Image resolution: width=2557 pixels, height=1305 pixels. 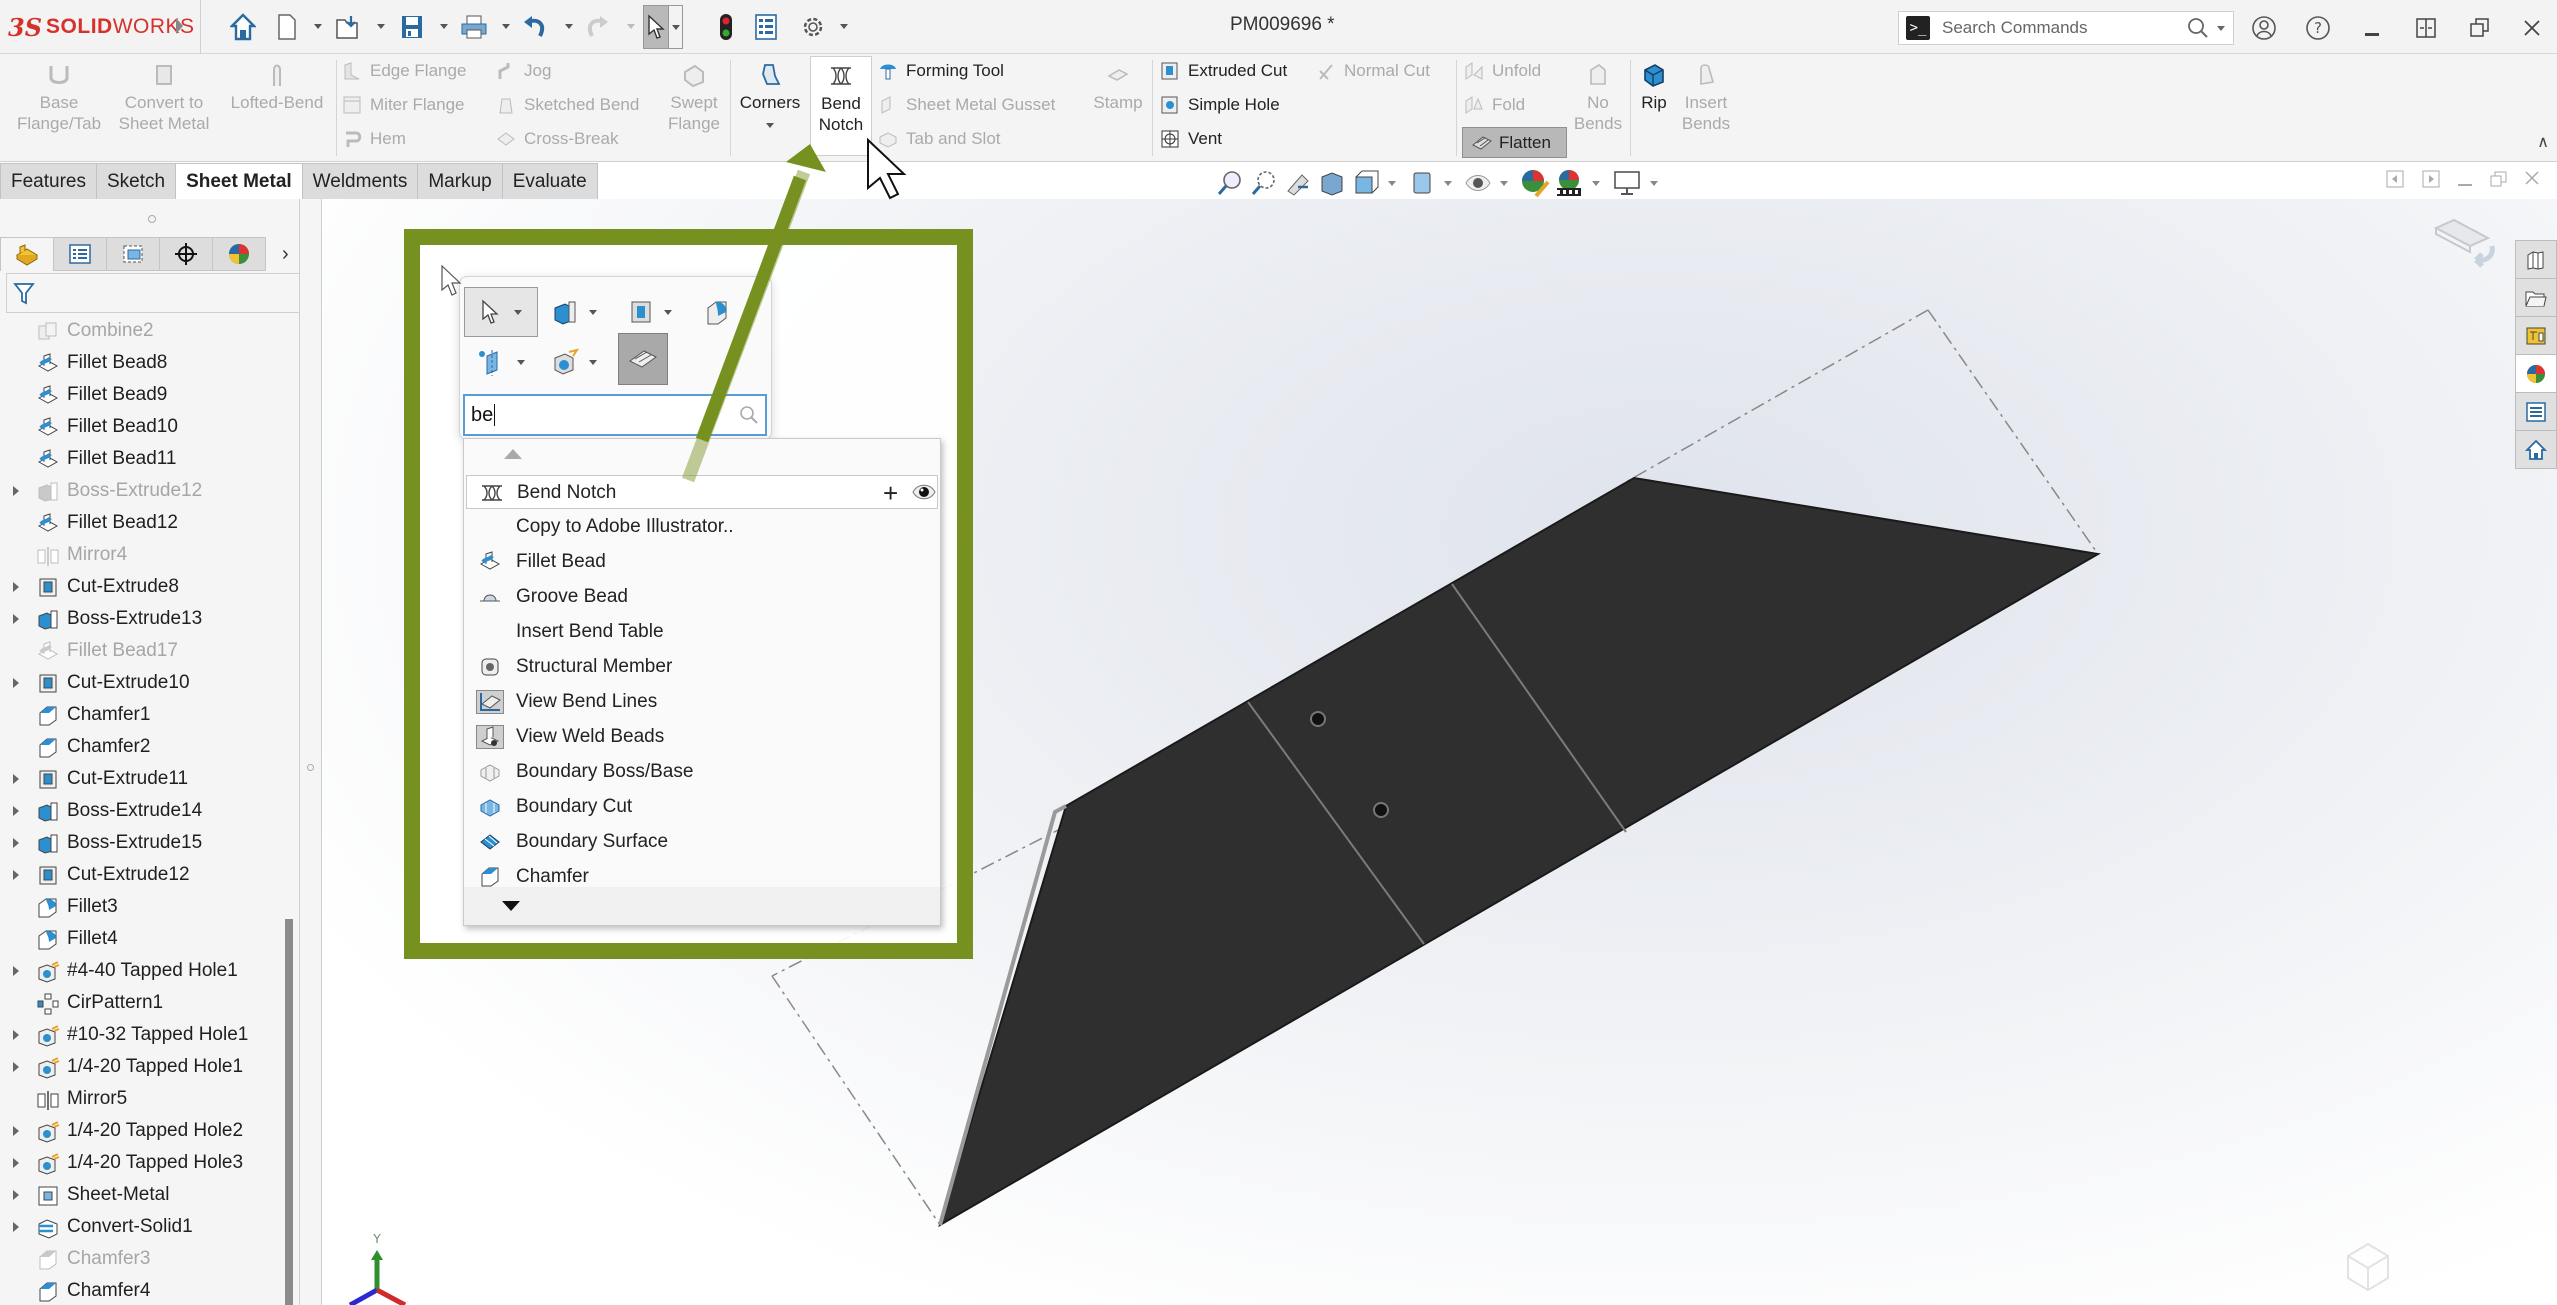 What do you see at coordinates (766, 27) in the screenshot?
I see `file-properties-button` at bounding box center [766, 27].